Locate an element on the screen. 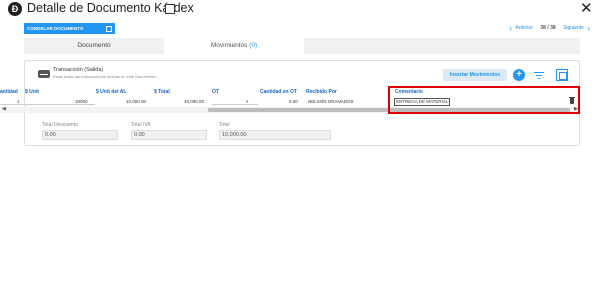 The height and width of the screenshot is (281, 604). close-icon: ✕ is located at coordinates (586, 8).